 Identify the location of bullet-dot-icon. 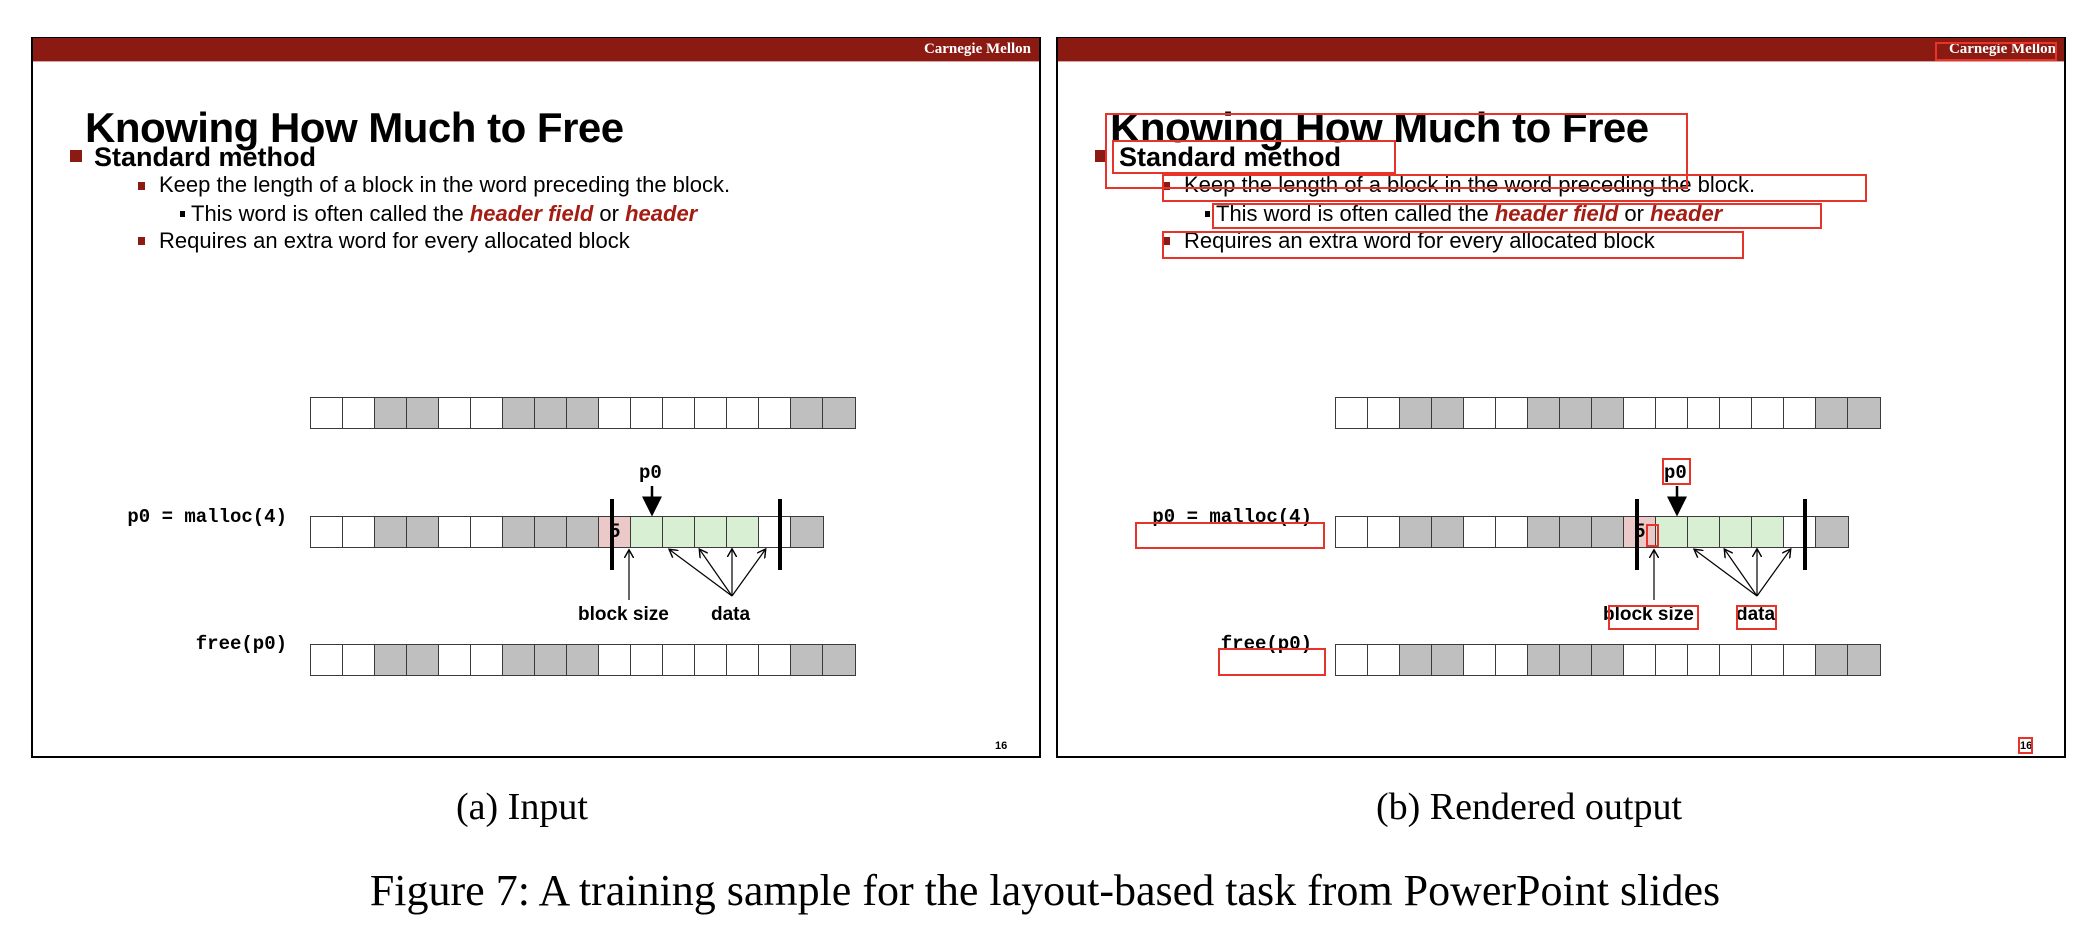
(1207, 214).